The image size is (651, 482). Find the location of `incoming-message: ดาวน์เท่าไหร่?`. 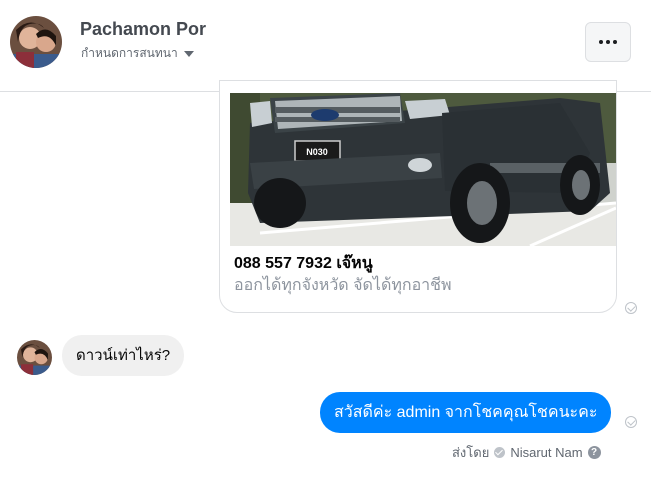

incoming-message: ดาวน์เท่าไหร่? is located at coordinates (123, 355).